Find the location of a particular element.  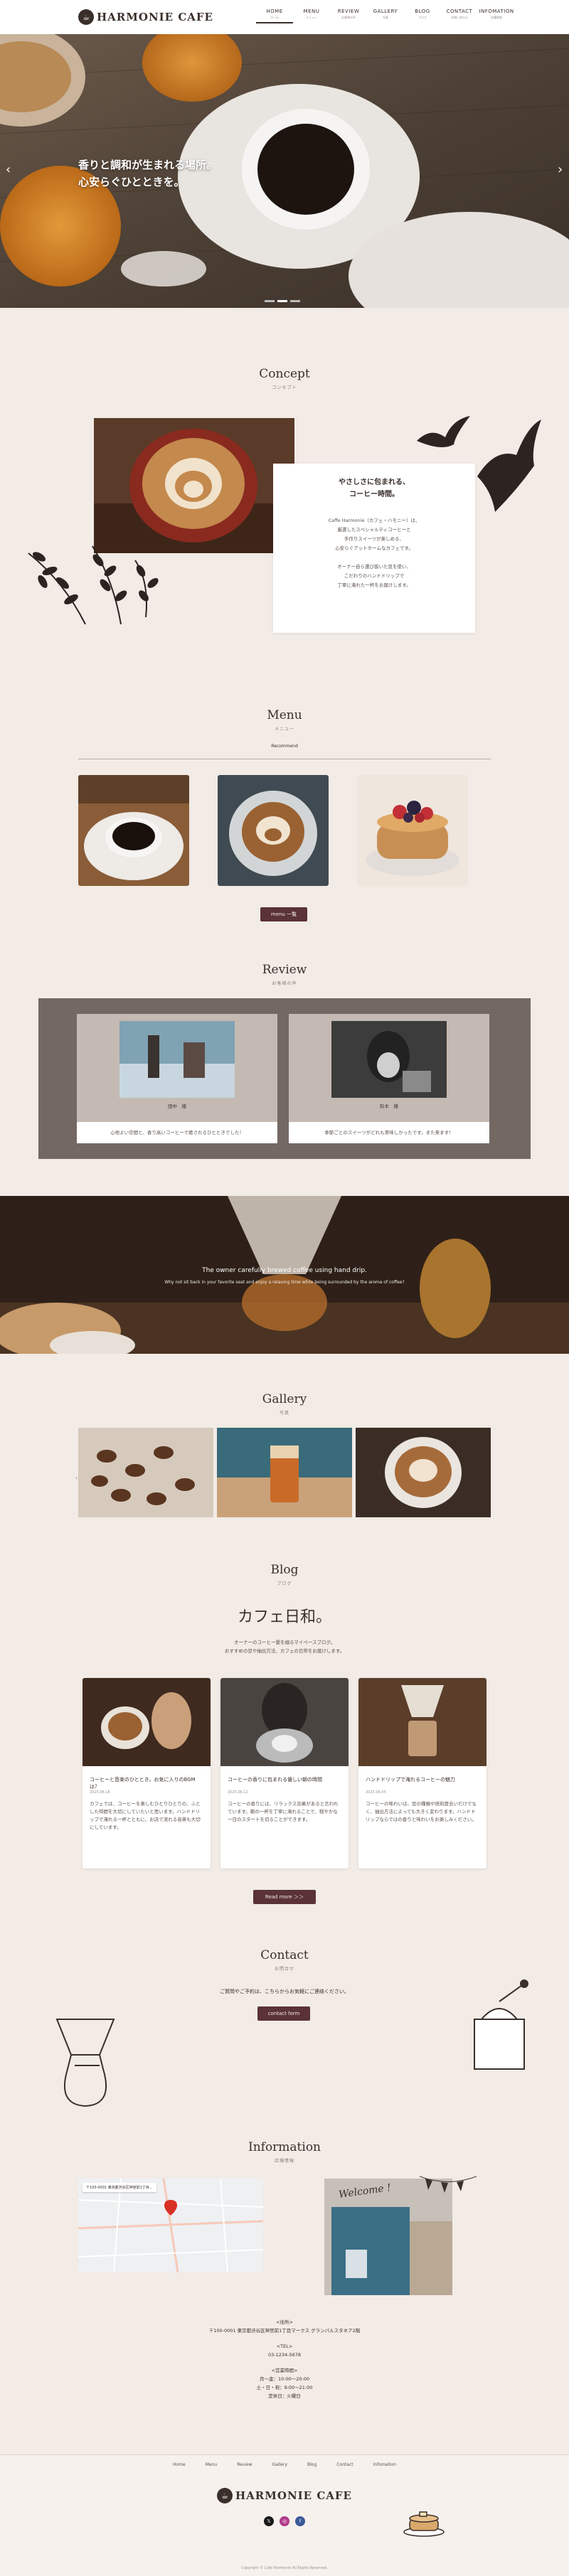

footer-link-contact: Contact is located at coordinates (344, 2464).